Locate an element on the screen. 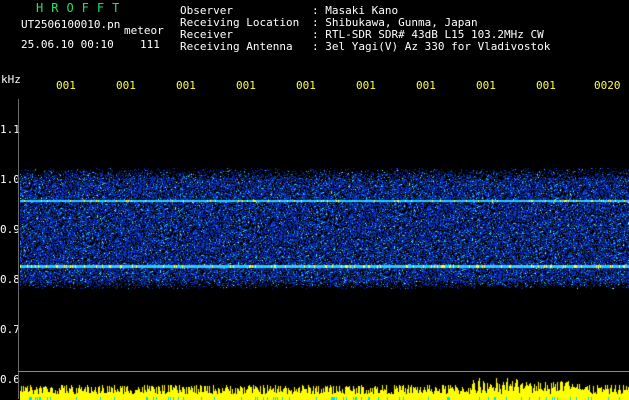 Image resolution: width=629 pixels, height=400 pixels. y-tick-label: 0.8 is located at coordinates (10, 279).